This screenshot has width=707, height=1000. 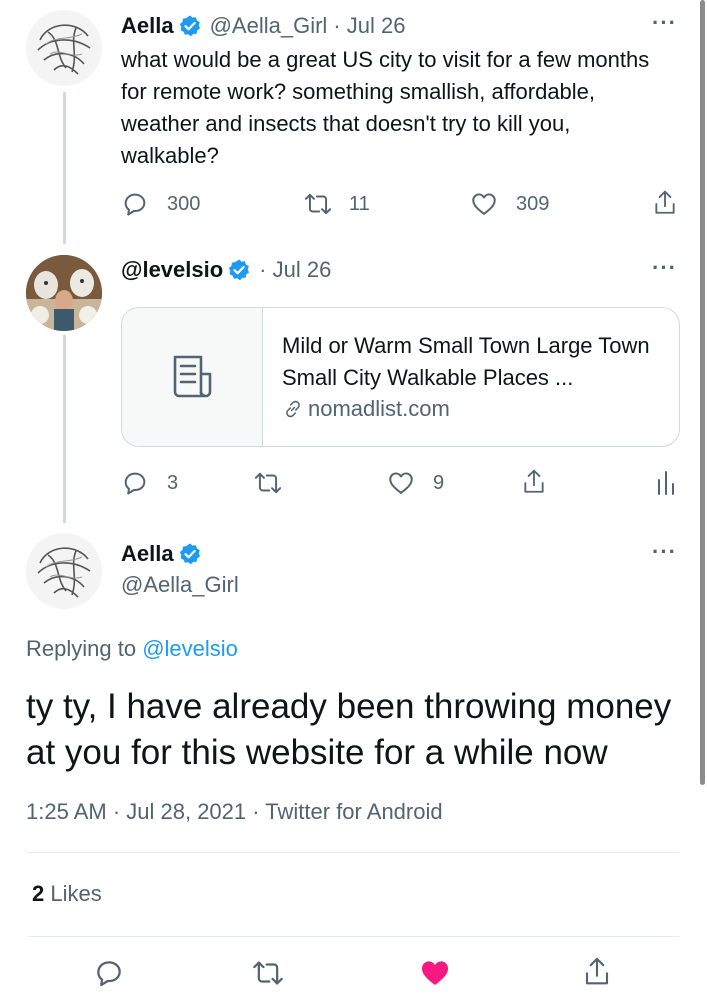 I want to click on analytics-button, so click(x=666, y=483).